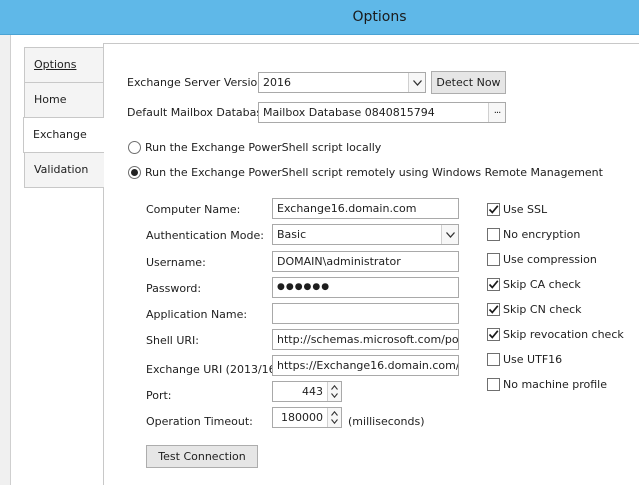  I want to click on server-version-label: Exchange Server Version:, so click(197, 82).